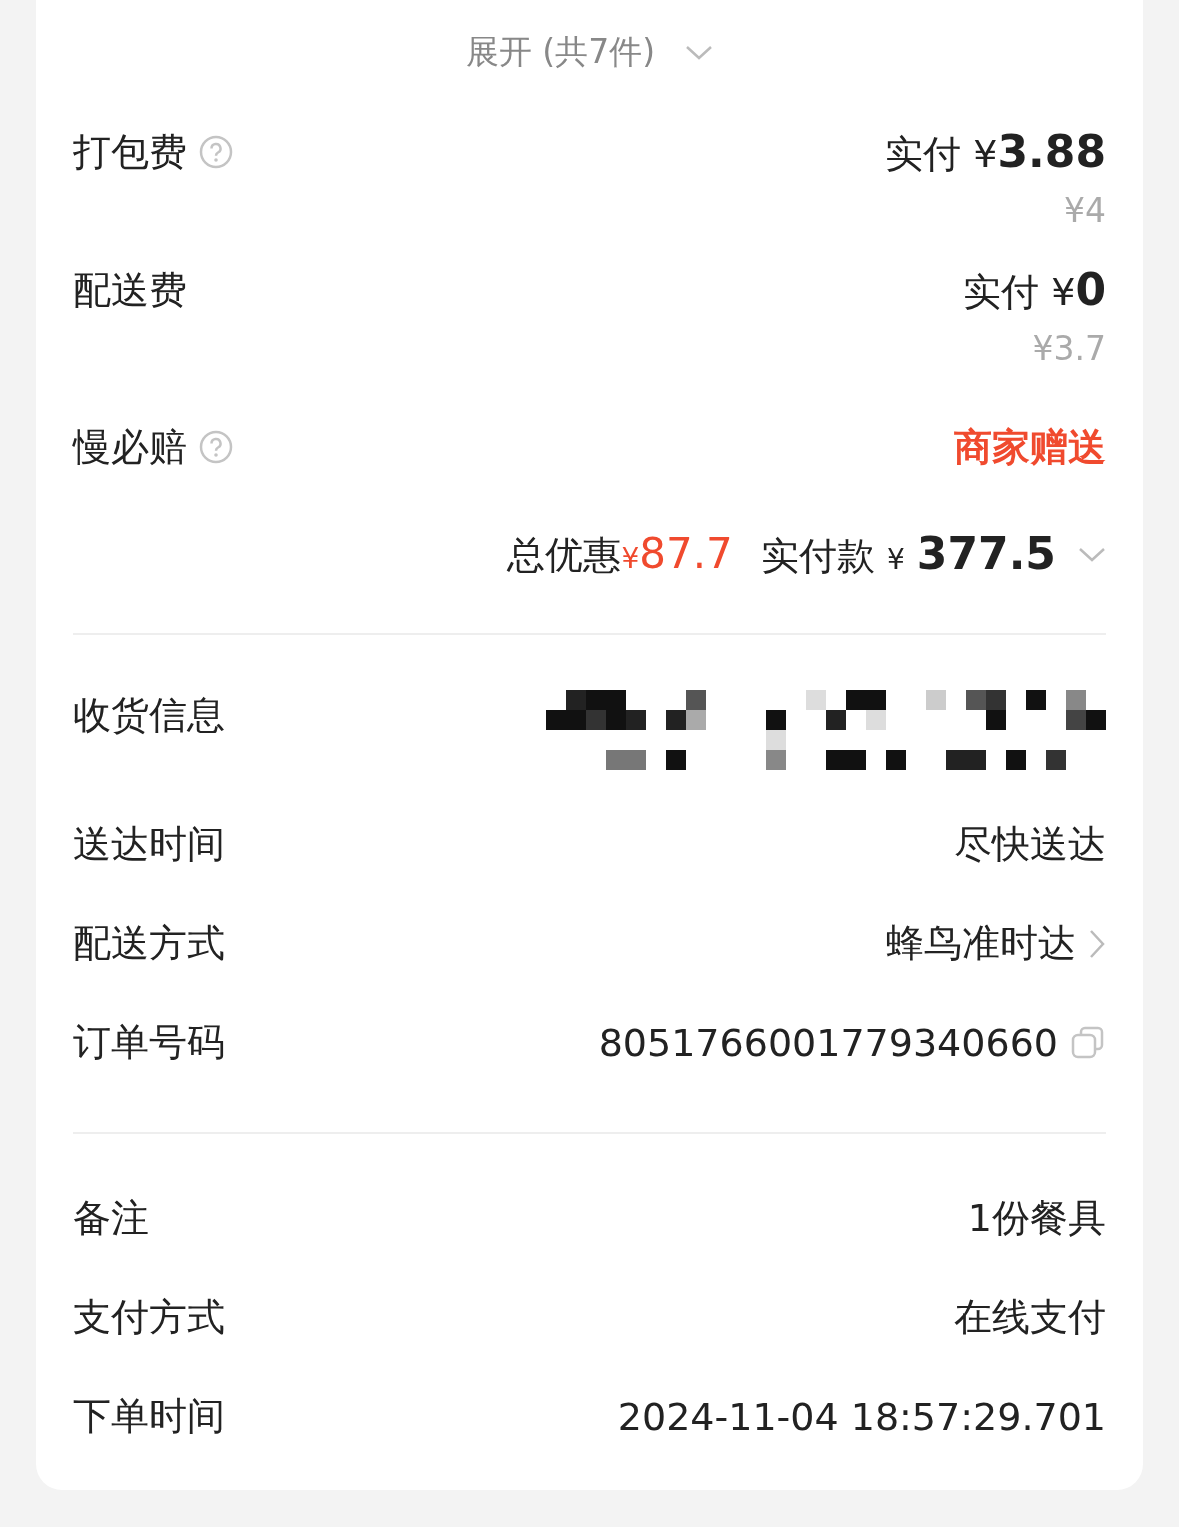 This screenshot has width=1179, height=1527. What do you see at coordinates (1036, 1218) in the screenshot?
I see `info-value: 1份餐具` at bounding box center [1036, 1218].